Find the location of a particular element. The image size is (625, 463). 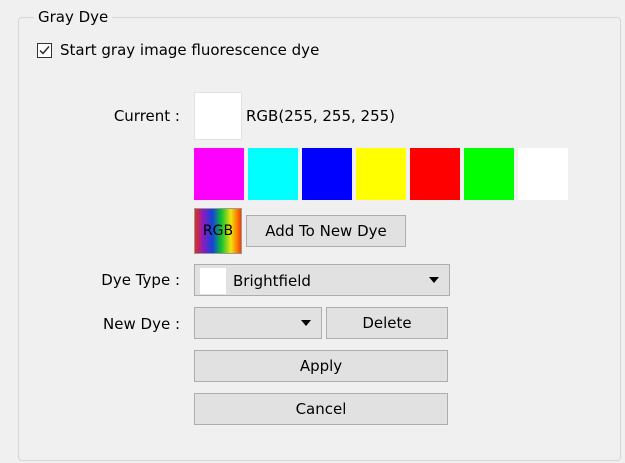

dye-type-label: Dye Type : is located at coordinates (140, 280).